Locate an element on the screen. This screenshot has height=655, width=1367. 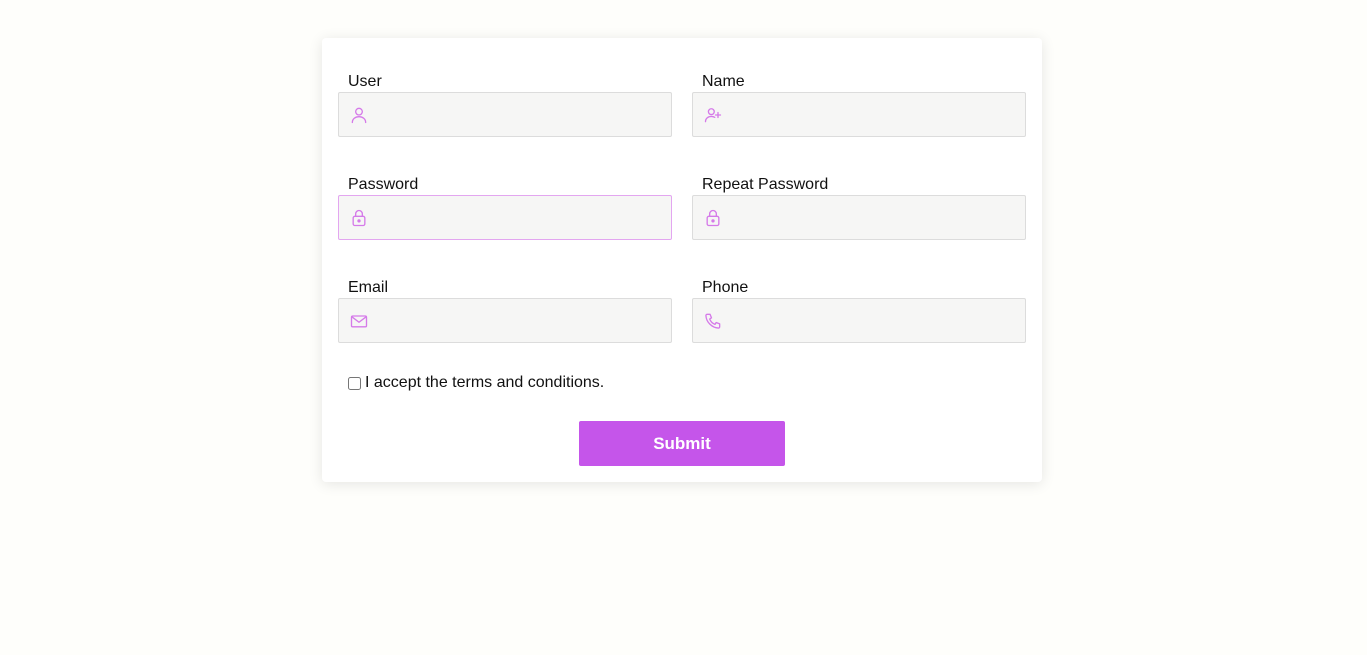
name-input-wrapper is located at coordinates (859, 114).